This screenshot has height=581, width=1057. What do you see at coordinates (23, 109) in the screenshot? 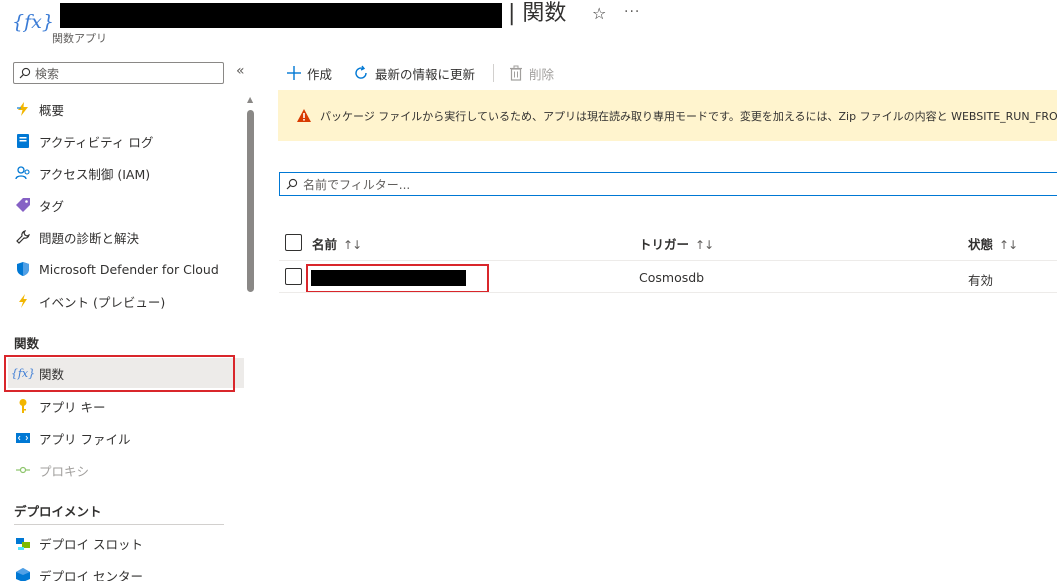
I see `overview-icon` at bounding box center [23, 109].